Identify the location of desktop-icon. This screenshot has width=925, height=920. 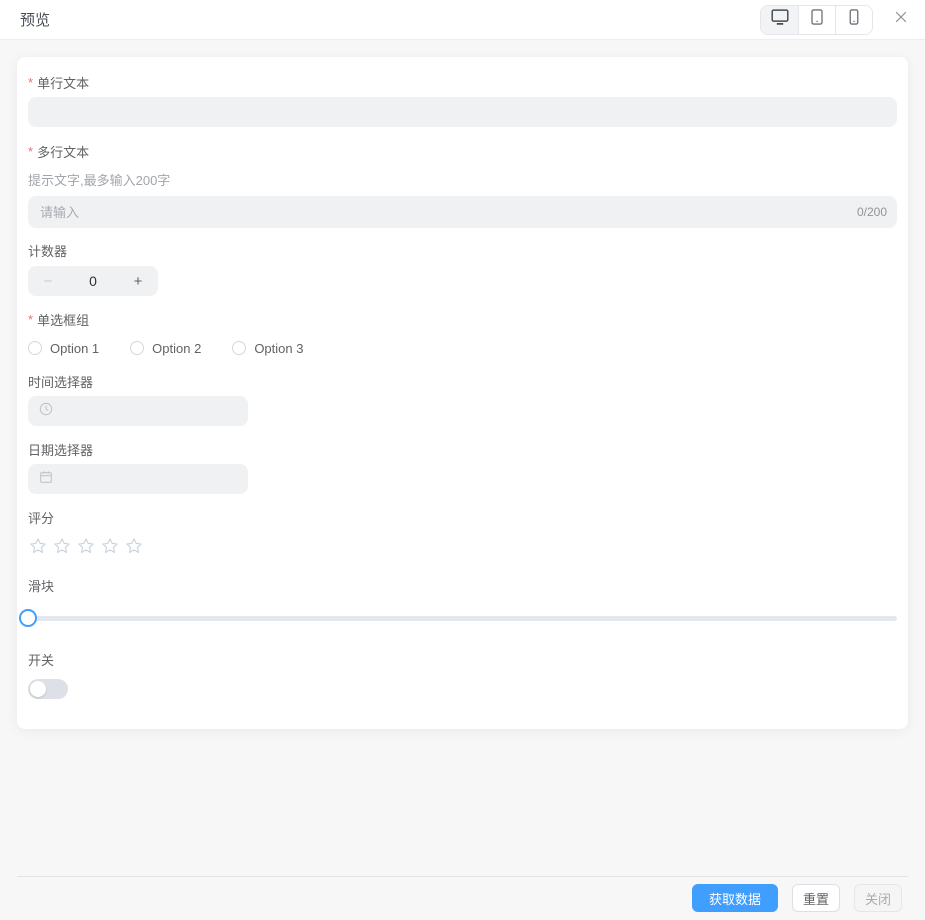
(780, 19).